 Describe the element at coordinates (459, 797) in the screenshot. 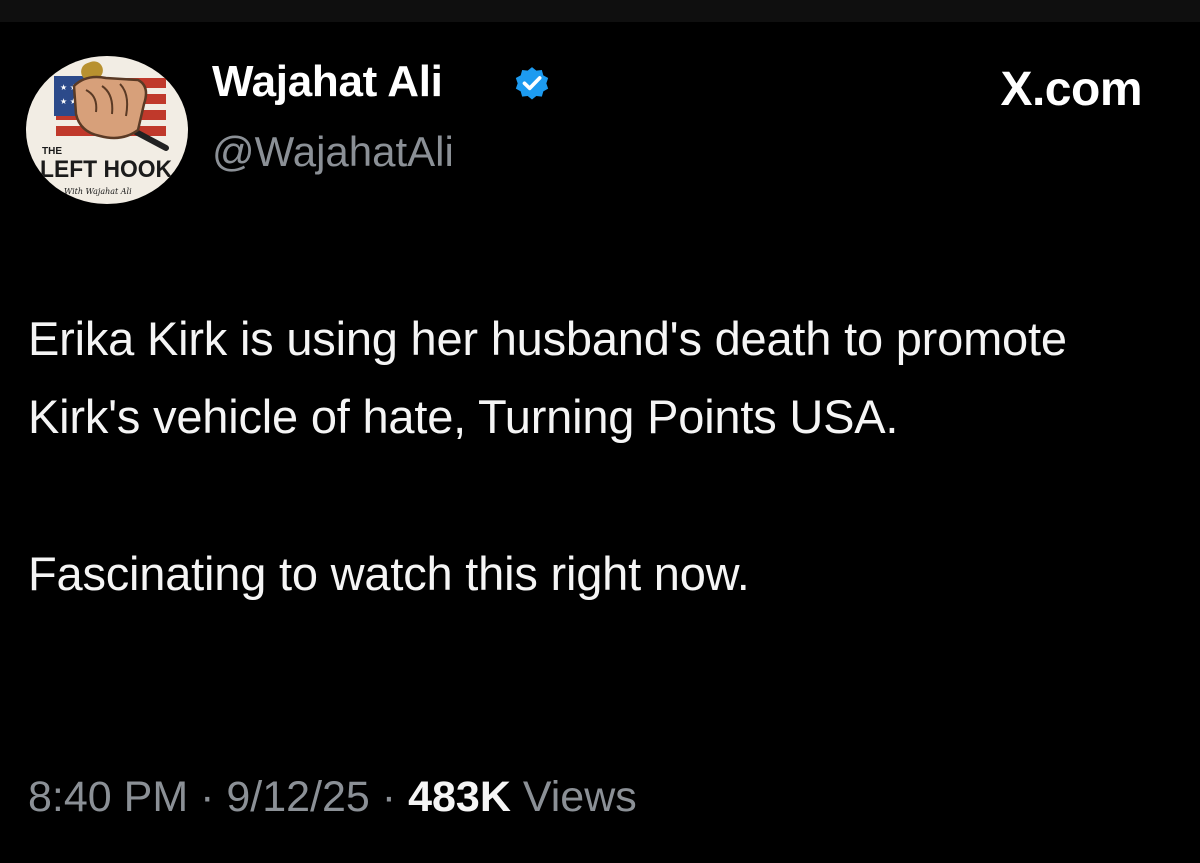

I see `views-count: 483K` at that location.